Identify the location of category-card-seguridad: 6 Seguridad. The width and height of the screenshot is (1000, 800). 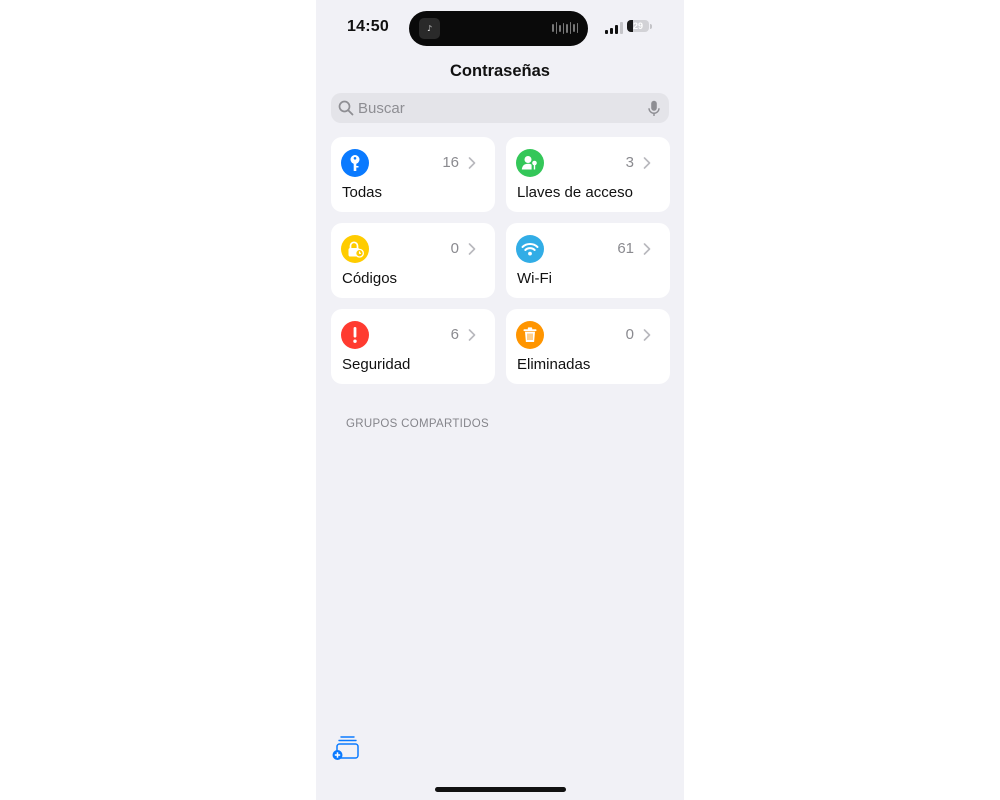
(413, 346).